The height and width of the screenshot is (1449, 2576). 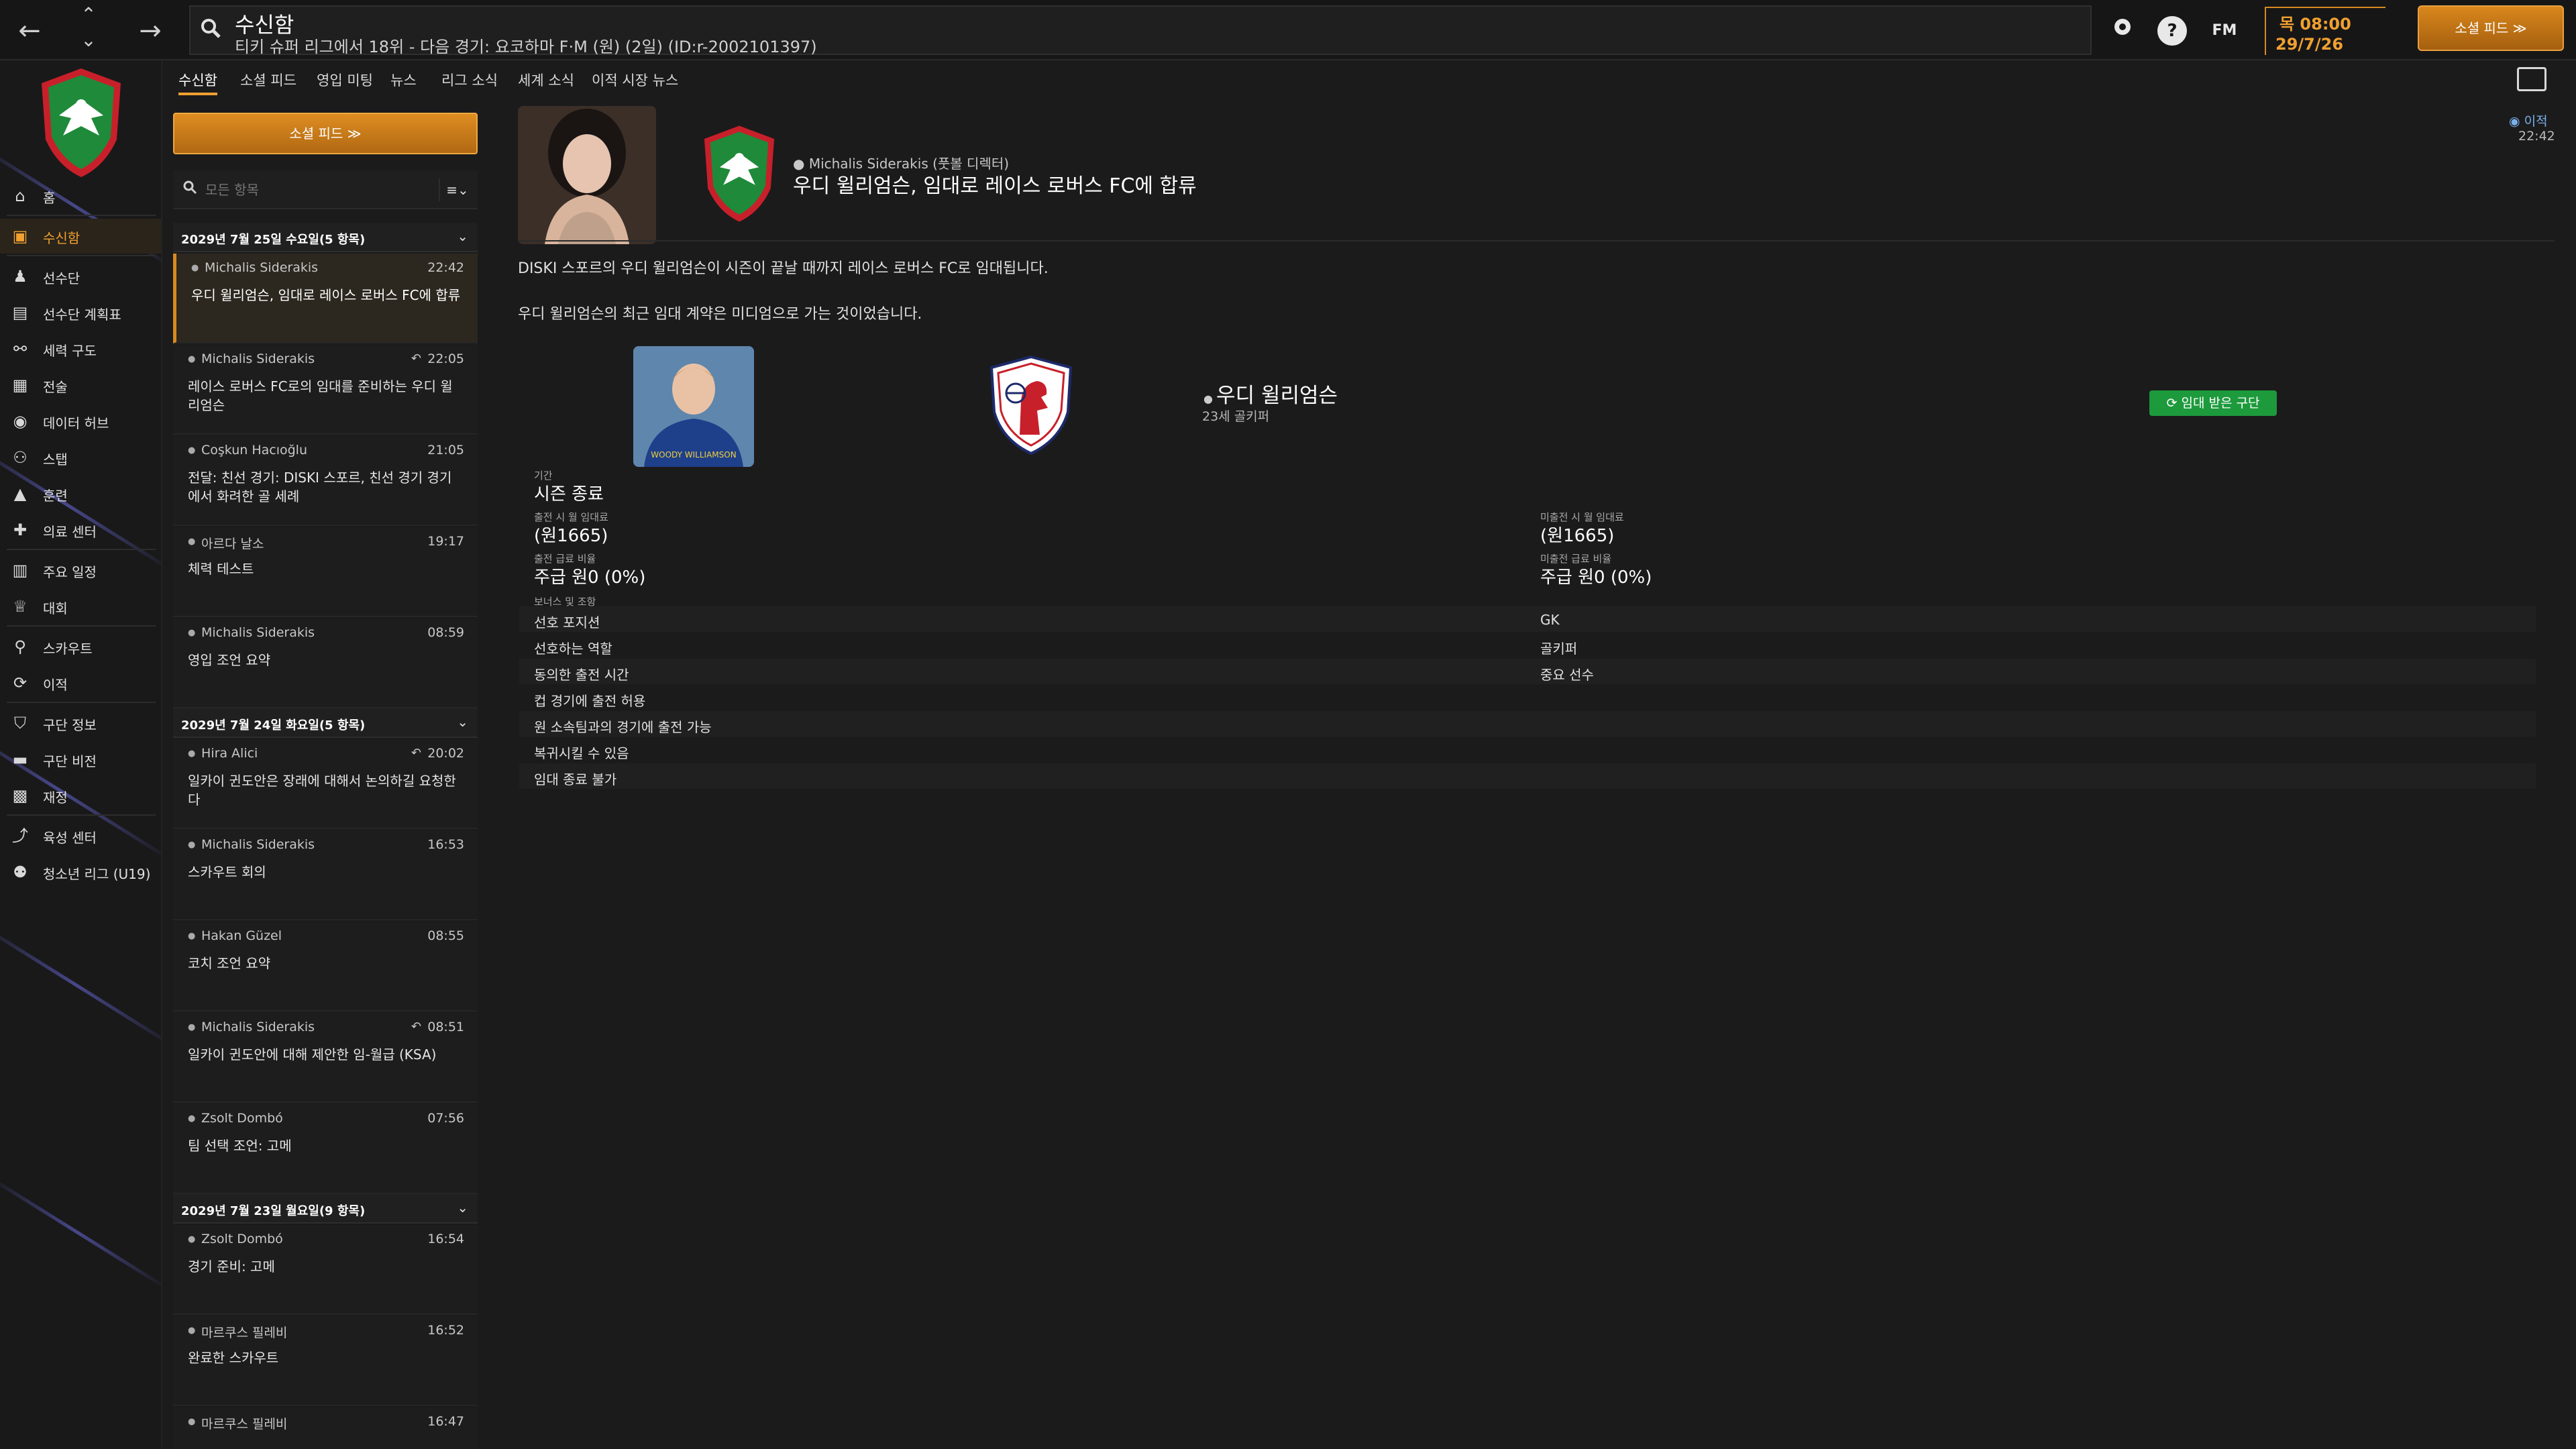 I want to click on tab-world-news: 세계 소식, so click(x=546, y=80).